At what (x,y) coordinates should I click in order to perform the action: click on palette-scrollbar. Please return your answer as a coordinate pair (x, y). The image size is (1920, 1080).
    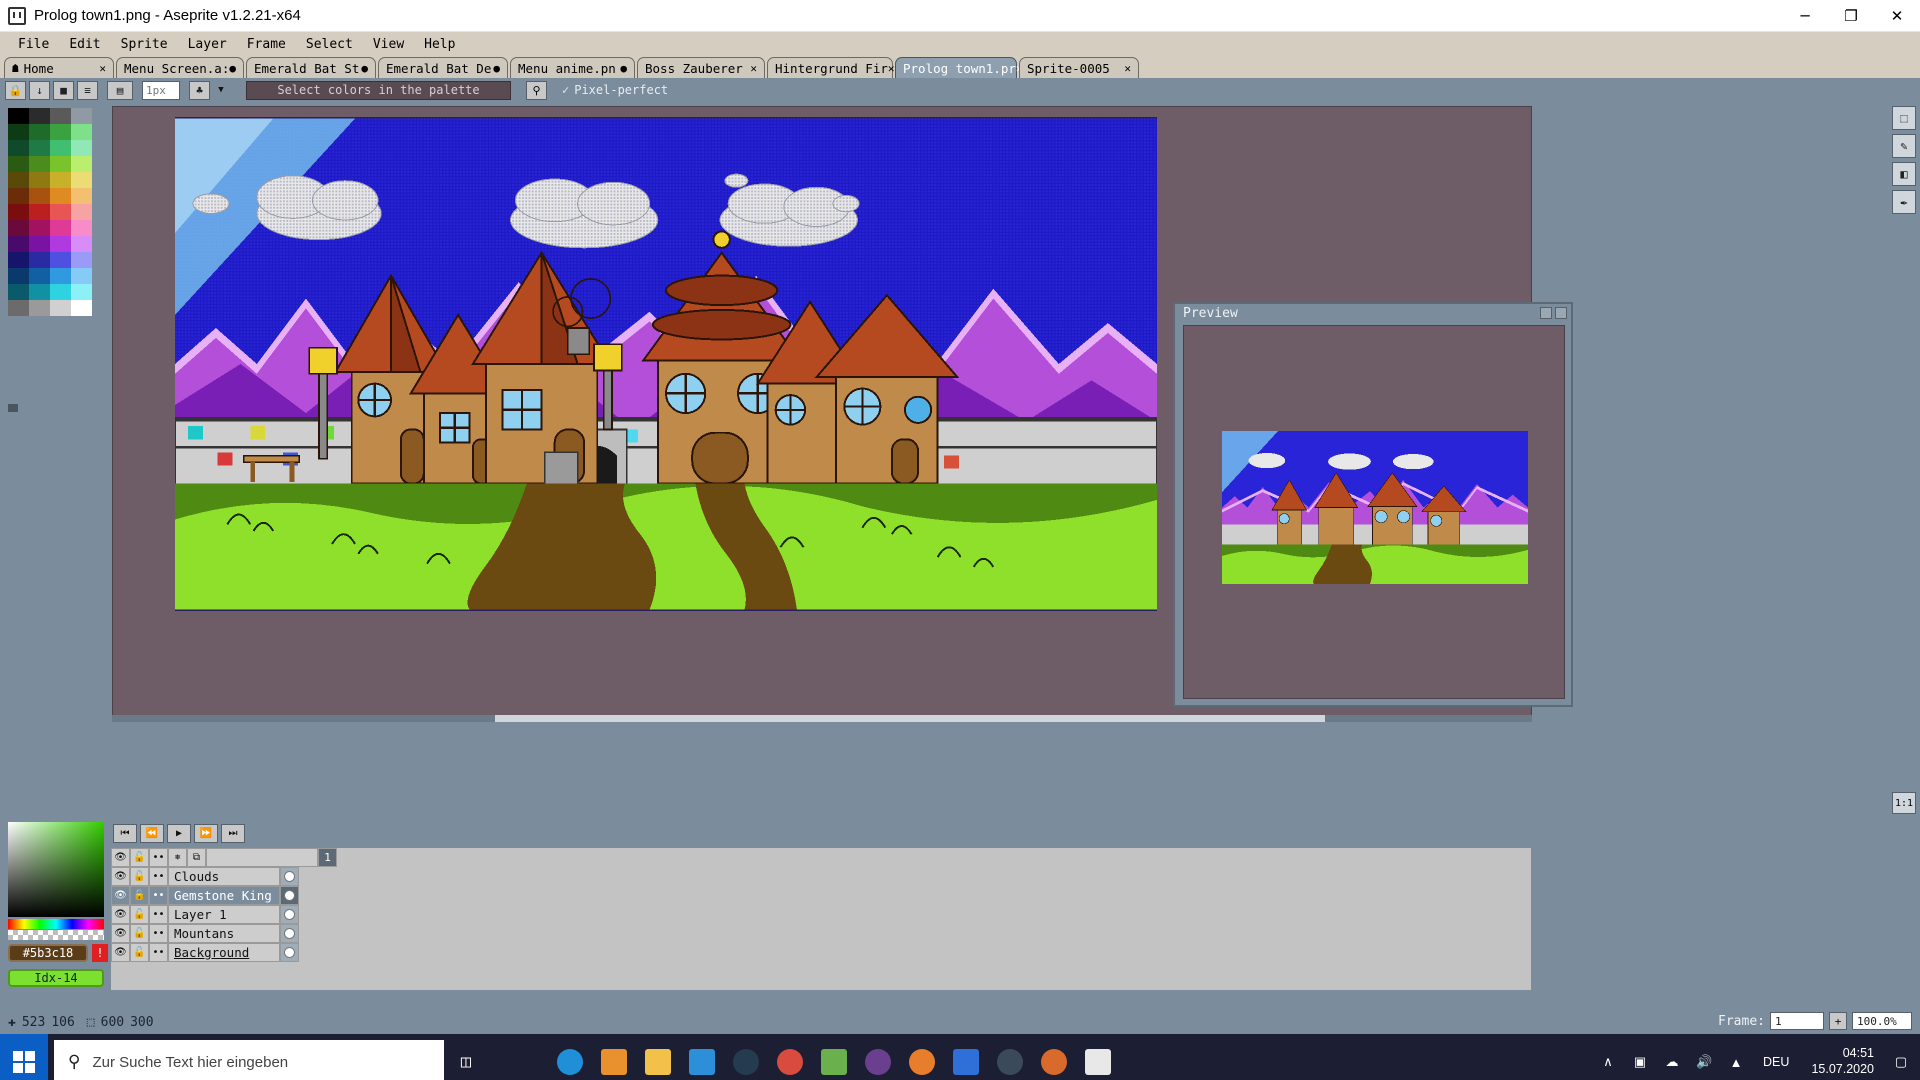
    Looking at the image, I should click on (51, 408).